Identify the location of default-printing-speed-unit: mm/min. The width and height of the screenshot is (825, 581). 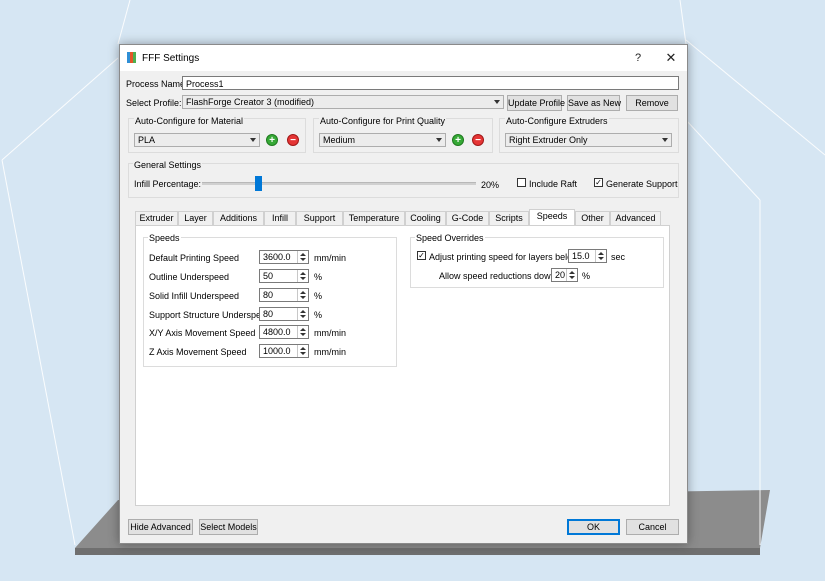
(330, 258).